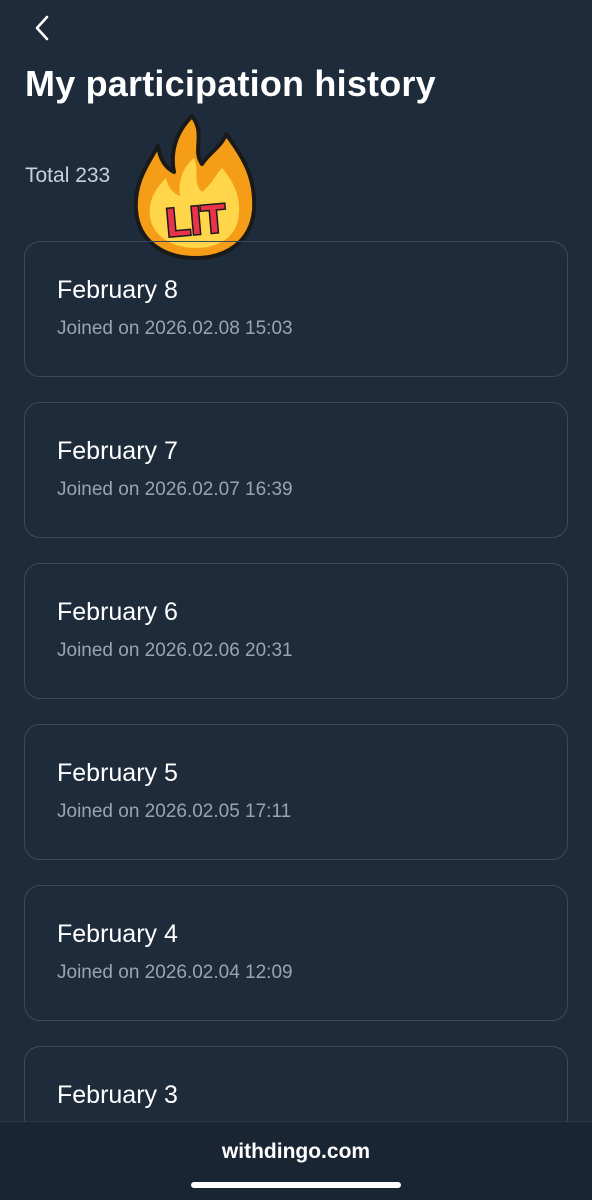 This screenshot has height=1200, width=592. I want to click on history-joined-time: Joined on 2026.02.08 15:03, so click(175, 328).